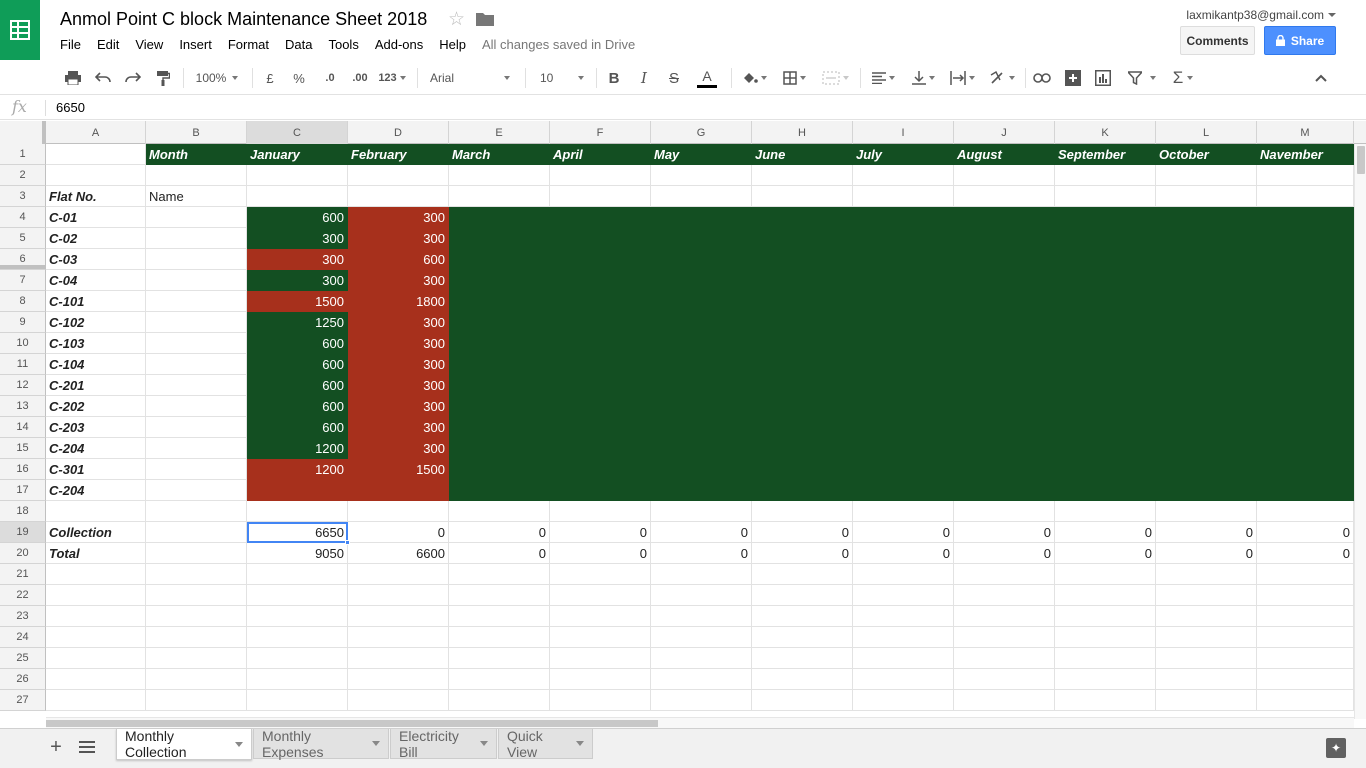 The image size is (1366, 768). I want to click on cell-a5: C-02, so click(96, 238).